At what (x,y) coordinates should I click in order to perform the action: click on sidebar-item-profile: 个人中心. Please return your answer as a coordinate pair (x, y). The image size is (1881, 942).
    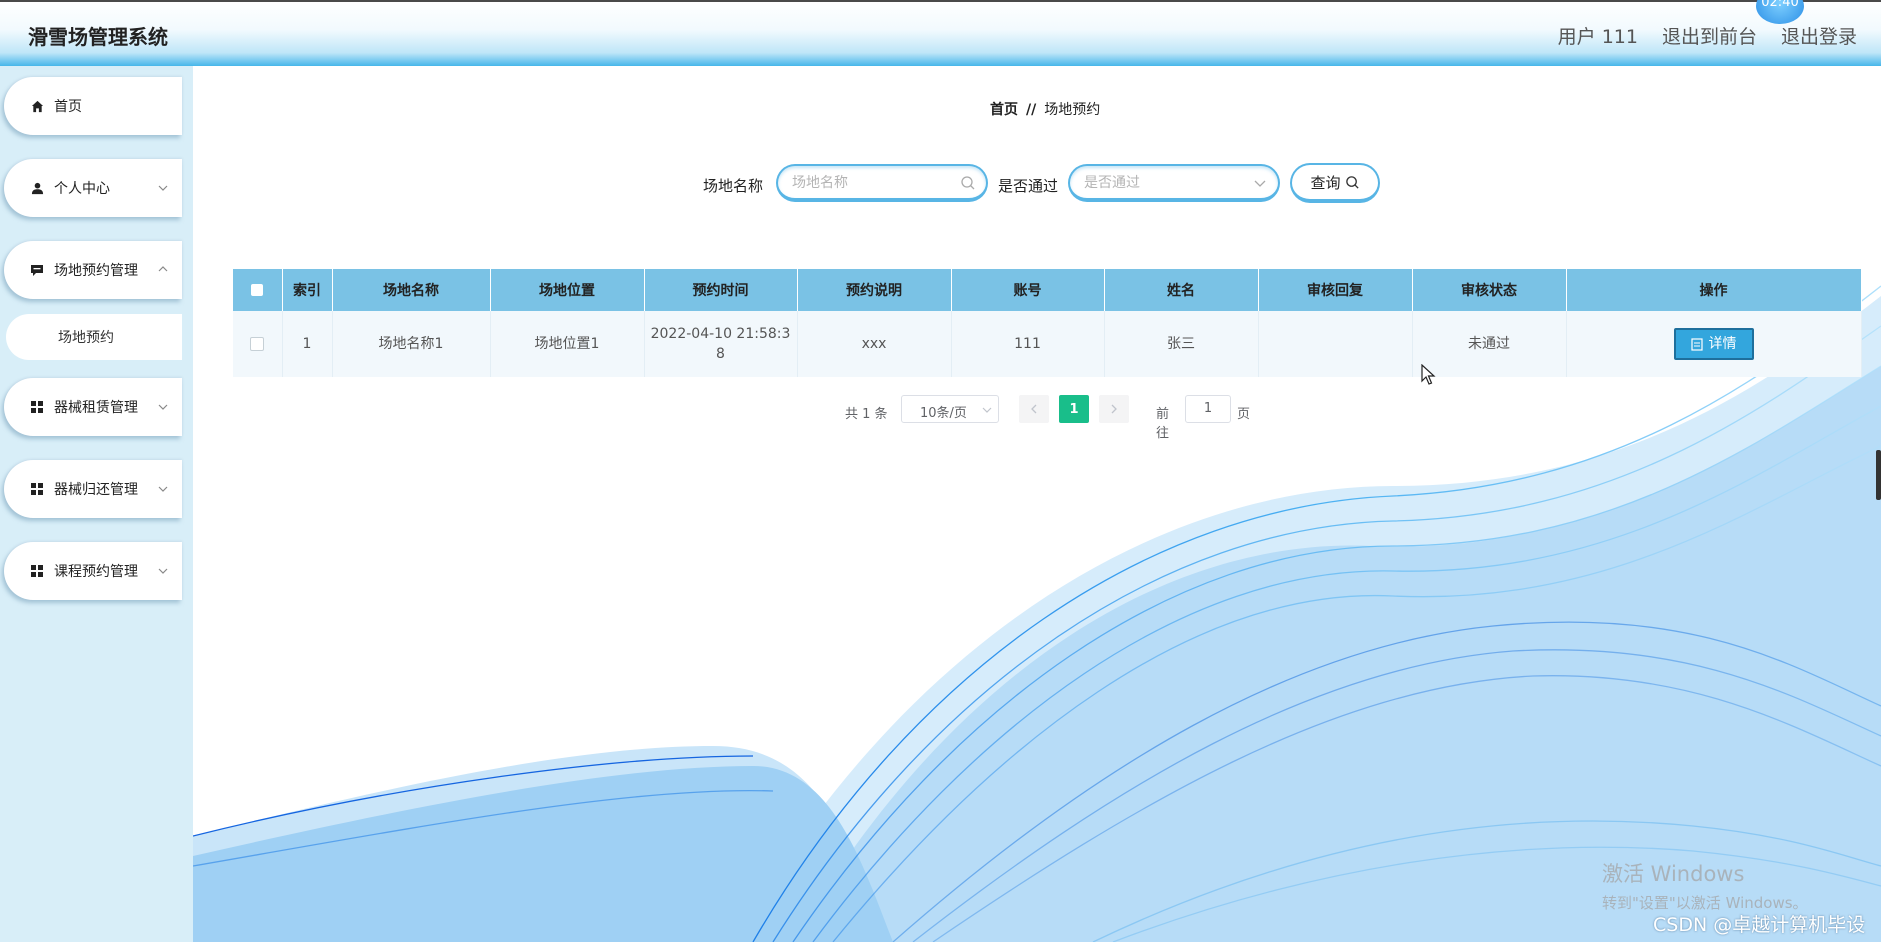
    Looking at the image, I should click on (93, 188).